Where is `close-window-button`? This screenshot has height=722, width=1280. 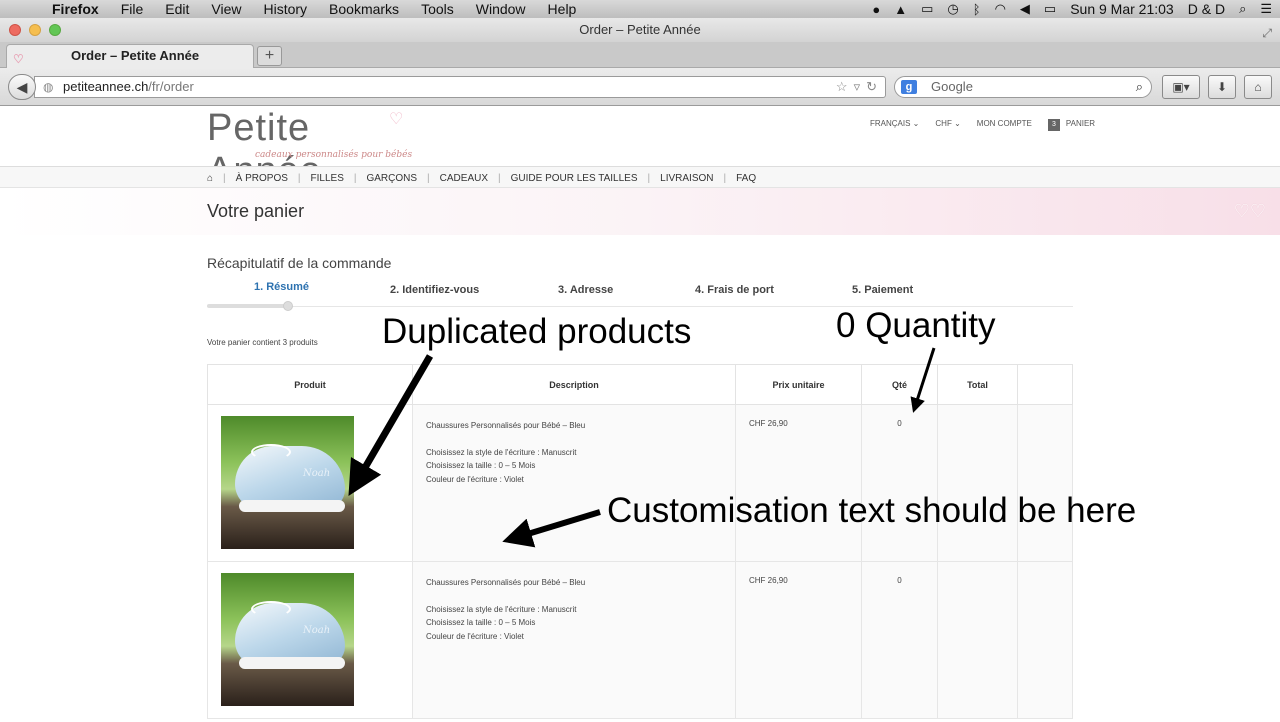 close-window-button is located at coordinates (15, 30).